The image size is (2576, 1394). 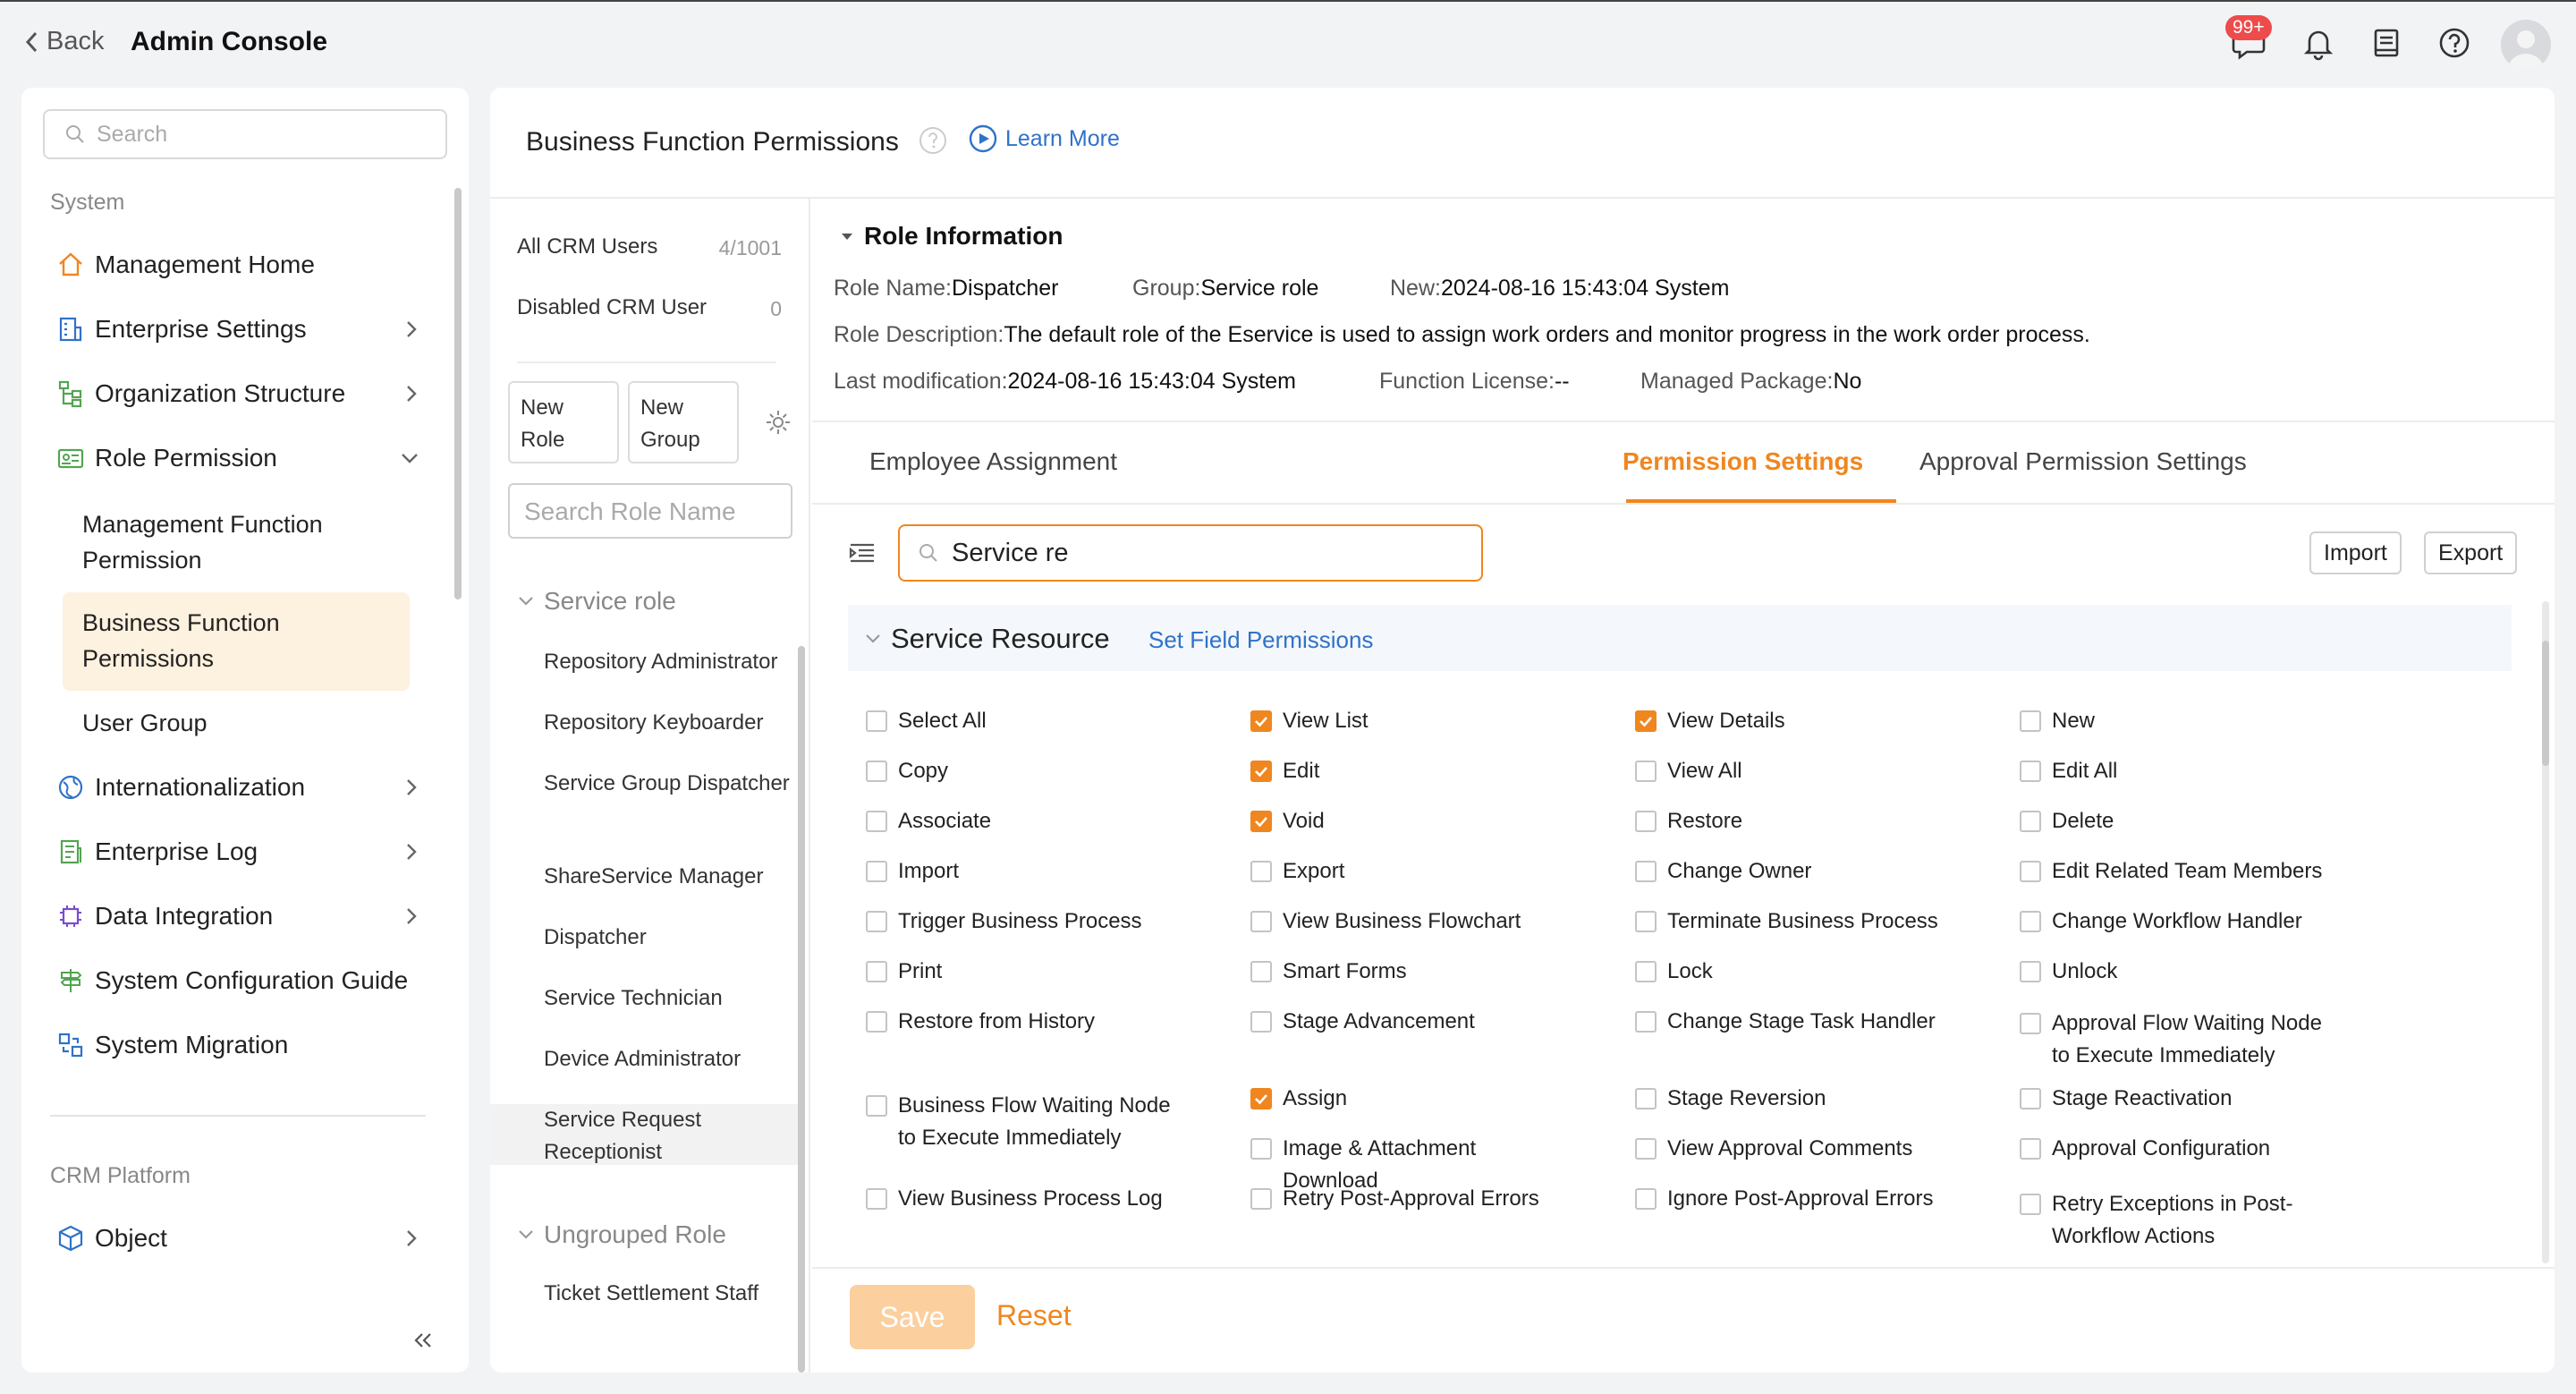 I want to click on sidebar-subitem-business-function-permissions: Business Function Permissions, so click(x=236, y=641).